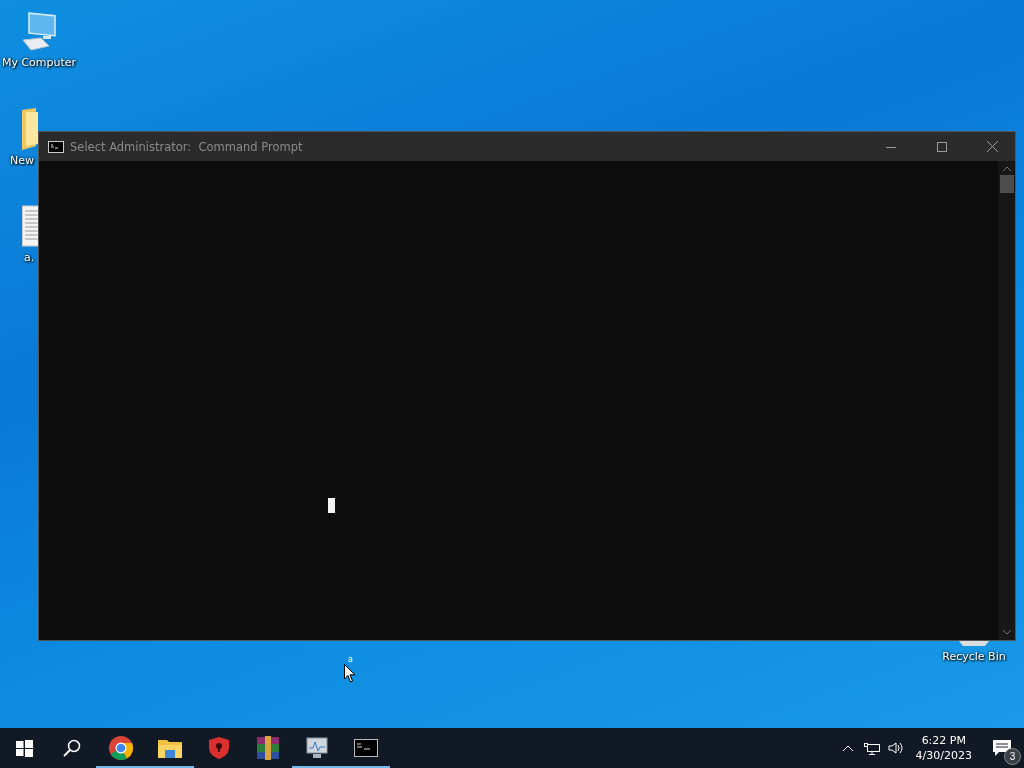 The width and height of the screenshot is (1024, 768). Describe the element at coordinates (186, 146) in the screenshot. I see `window-title: Select Administrator: Command Prompt` at that location.